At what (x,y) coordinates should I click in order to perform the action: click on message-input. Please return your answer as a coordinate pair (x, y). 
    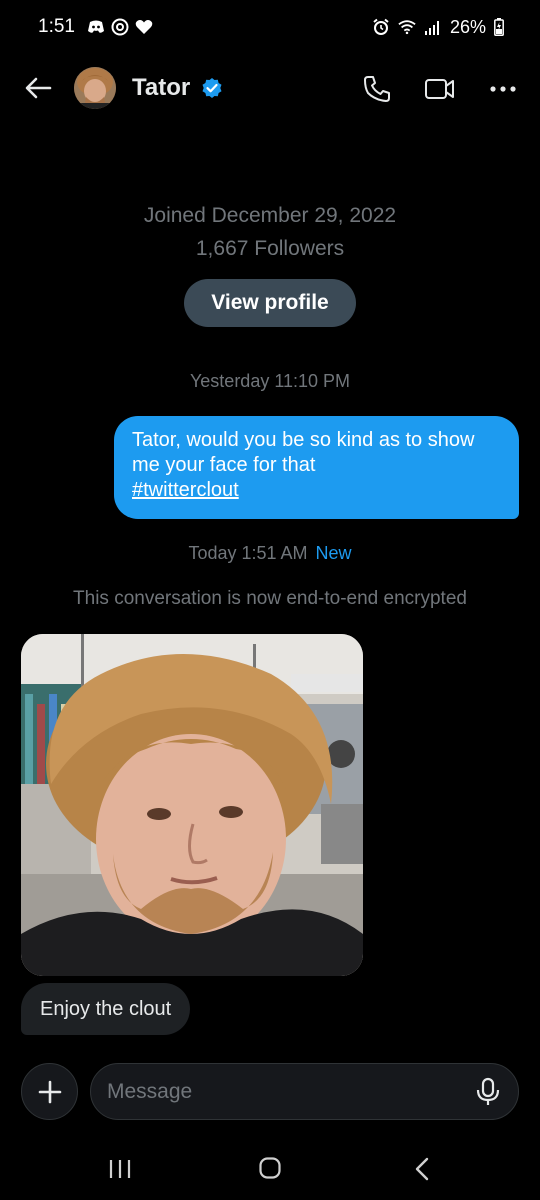
    Looking at the image, I should click on (277, 1091).